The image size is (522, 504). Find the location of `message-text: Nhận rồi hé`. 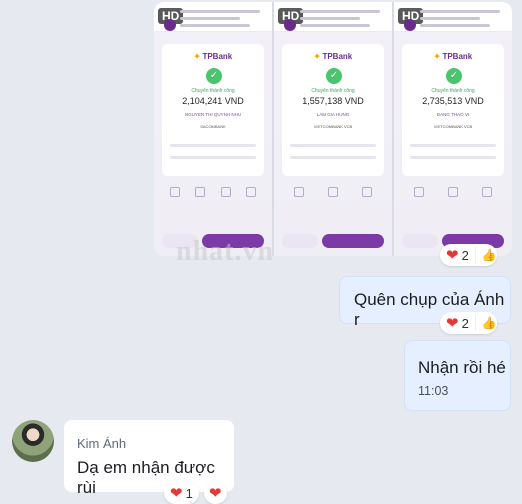

message-text: Nhận rồi hé is located at coordinates (462, 367).